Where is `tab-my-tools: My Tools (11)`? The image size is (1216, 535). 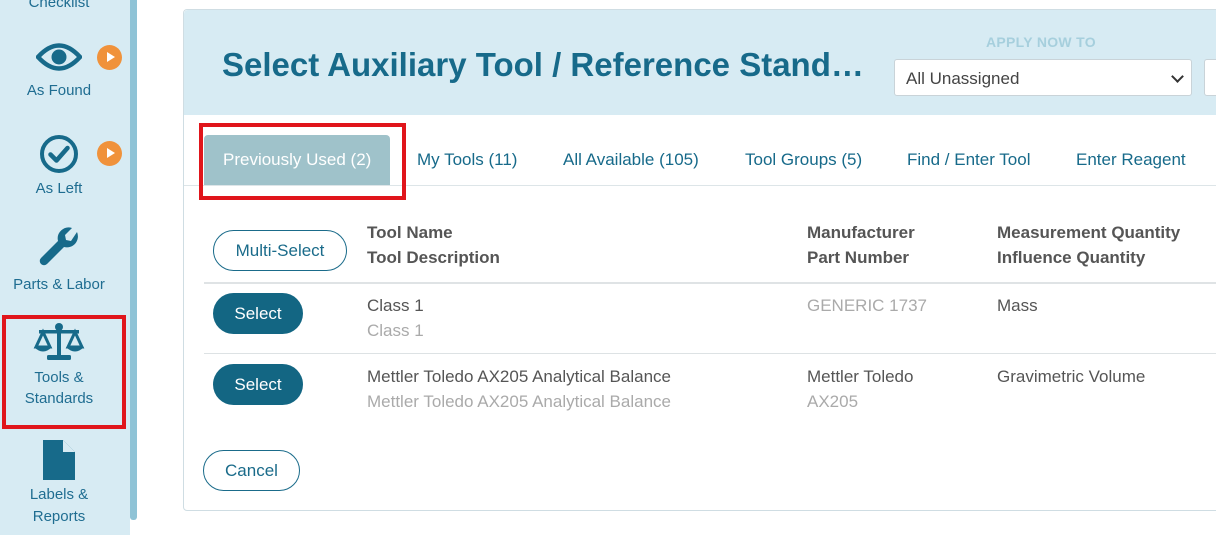 tab-my-tools: My Tools (11) is located at coordinates (467, 160).